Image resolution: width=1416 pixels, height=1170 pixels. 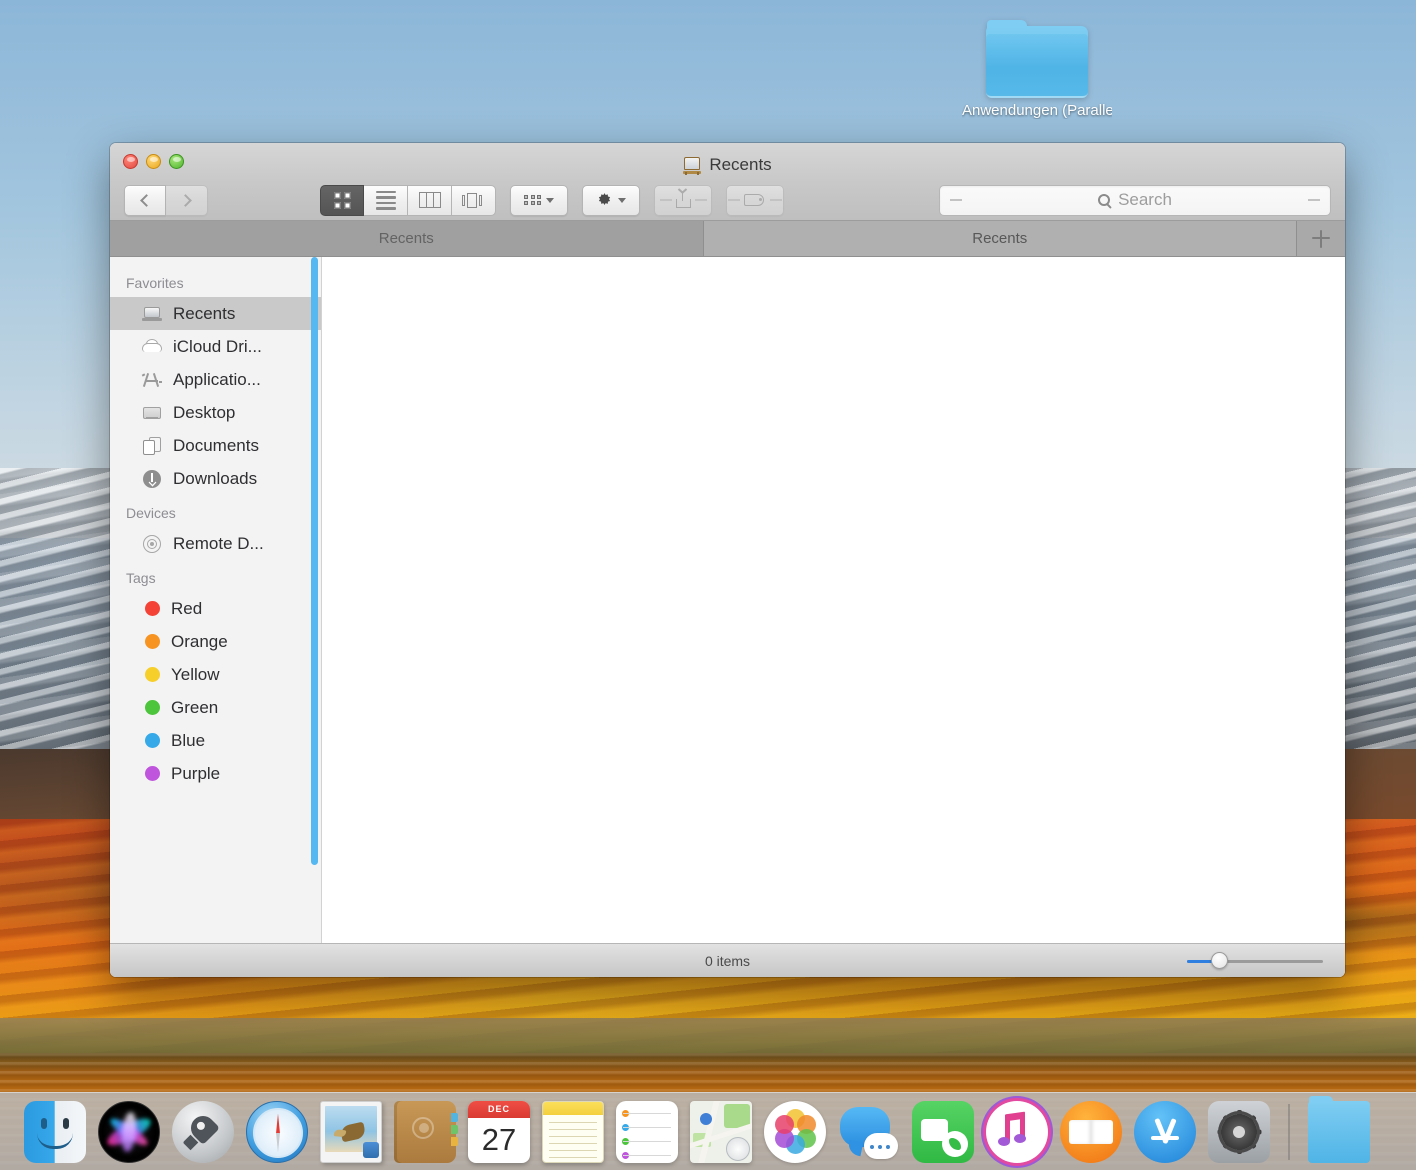 What do you see at coordinates (1037, 59) in the screenshot?
I see `folder-icon` at bounding box center [1037, 59].